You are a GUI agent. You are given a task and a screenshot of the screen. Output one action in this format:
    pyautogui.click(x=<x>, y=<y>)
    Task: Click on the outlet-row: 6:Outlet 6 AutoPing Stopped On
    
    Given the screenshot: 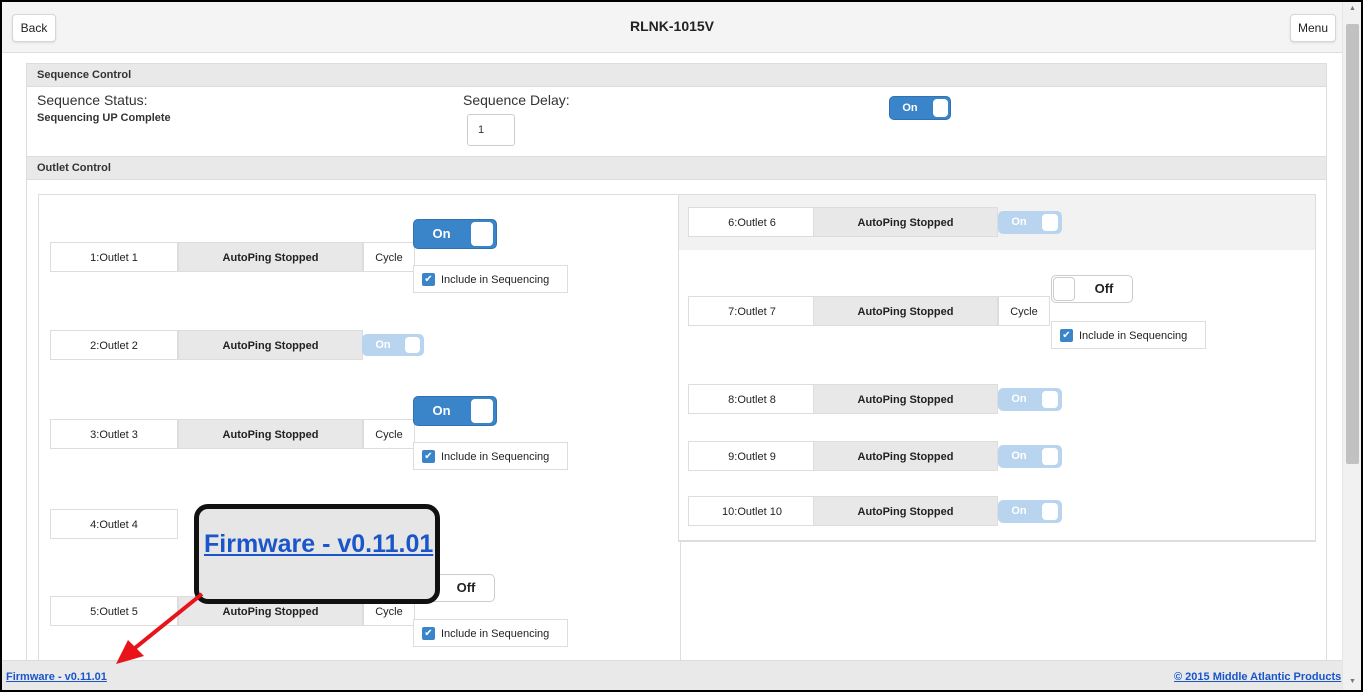 What is the action you would take?
    pyautogui.click(x=997, y=223)
    